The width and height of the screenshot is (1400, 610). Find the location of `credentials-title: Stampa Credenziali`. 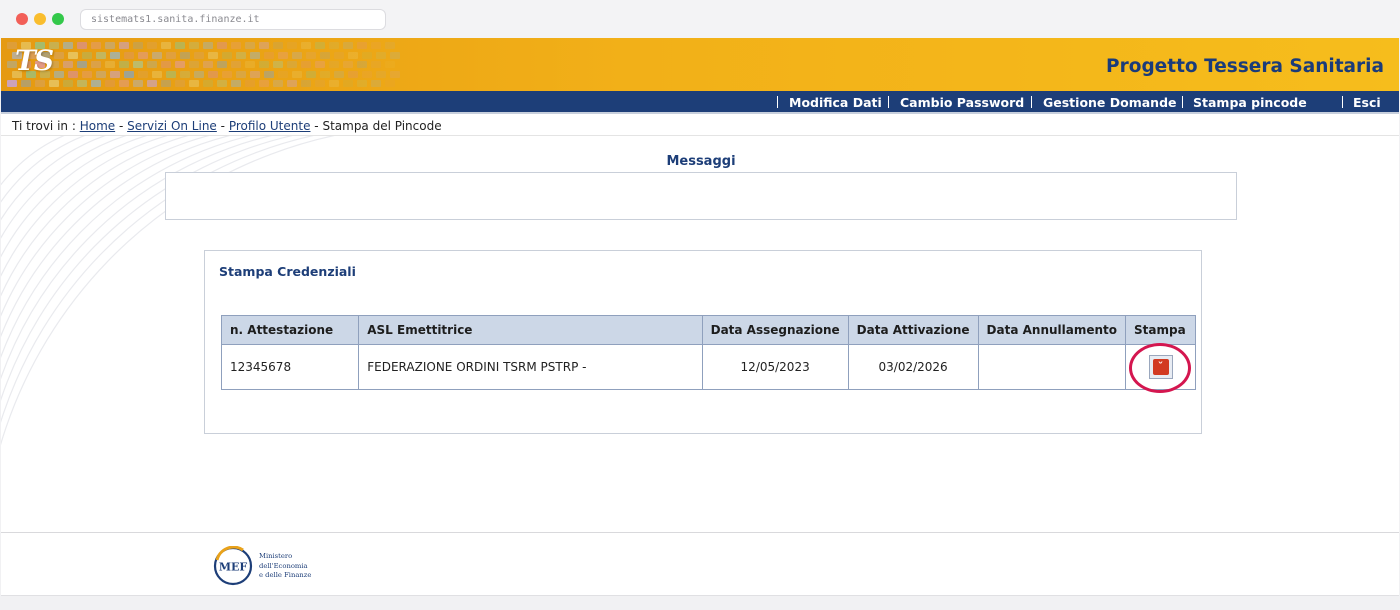

credentials-title: Stampa Credenziali is located at coordinates (287, 271).